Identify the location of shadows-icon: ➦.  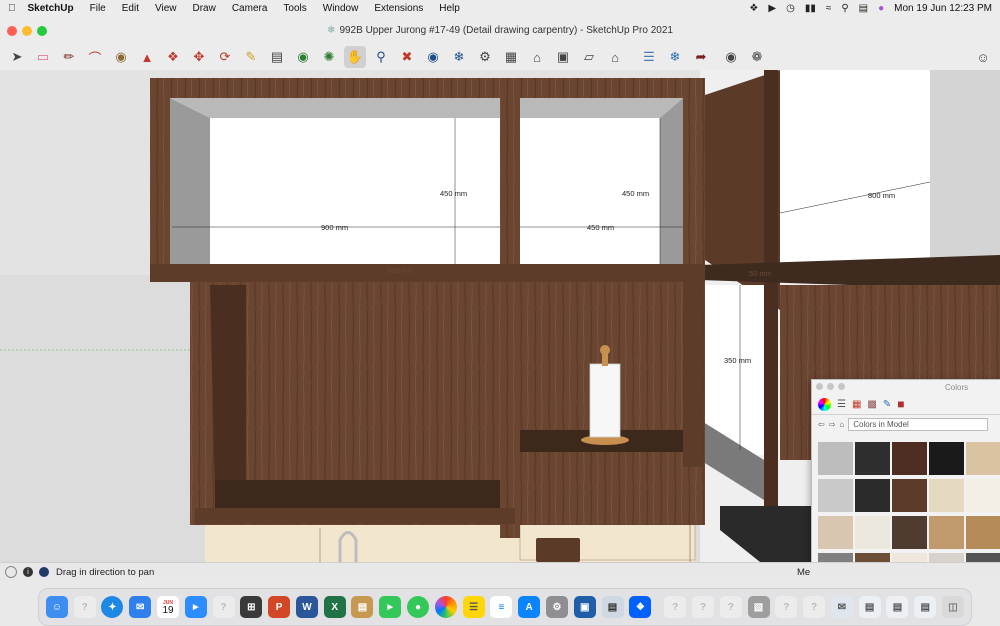
(701, 57).